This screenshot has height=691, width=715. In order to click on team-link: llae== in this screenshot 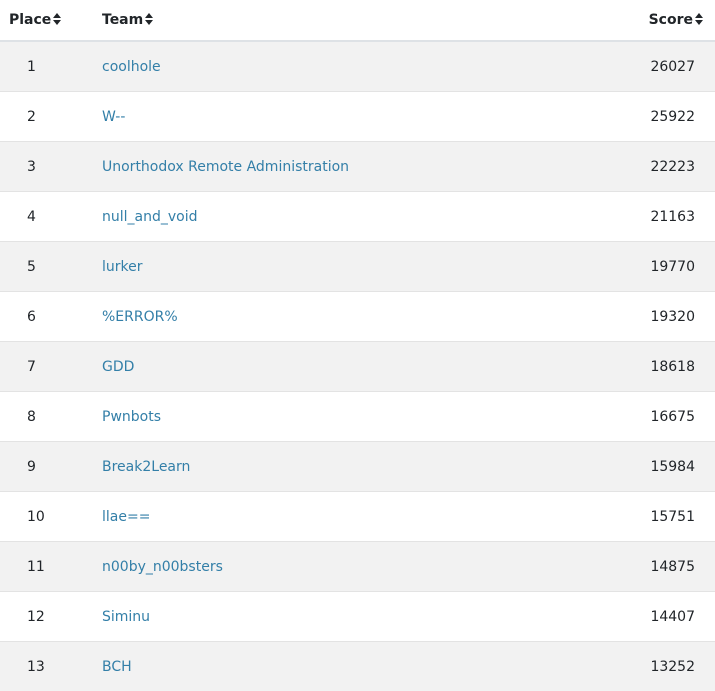, I will do `click(126, 517)`.